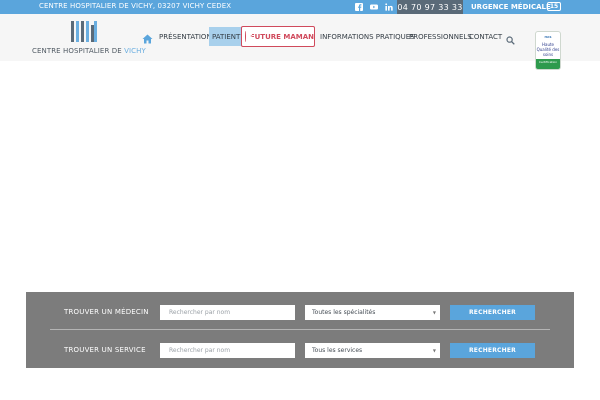 The image size is (600, 400). What do you see at coordinates (358, 6) in the screenshot?
I see `facebook-icon` at bounding box center [358, 6].